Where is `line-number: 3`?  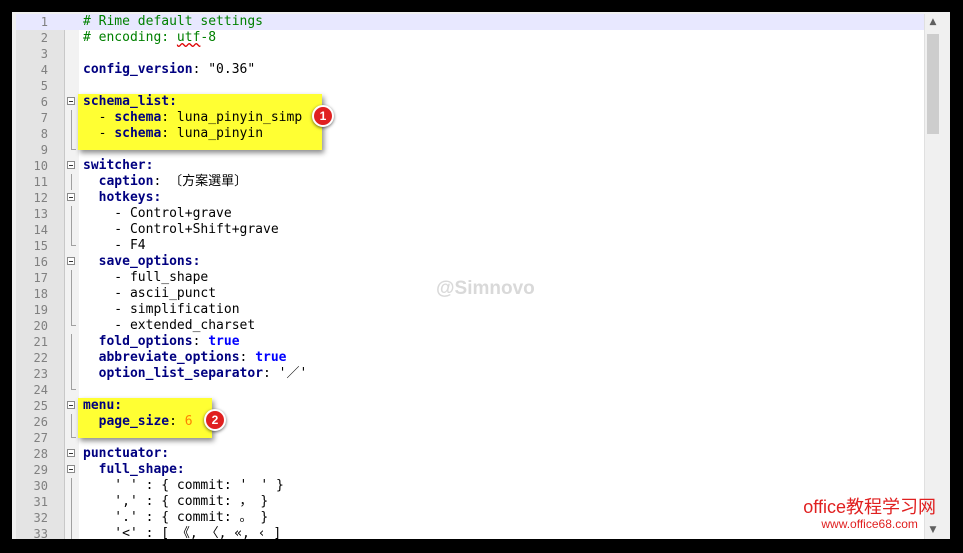 line-number: 3 is located at coordinates (44, 54).